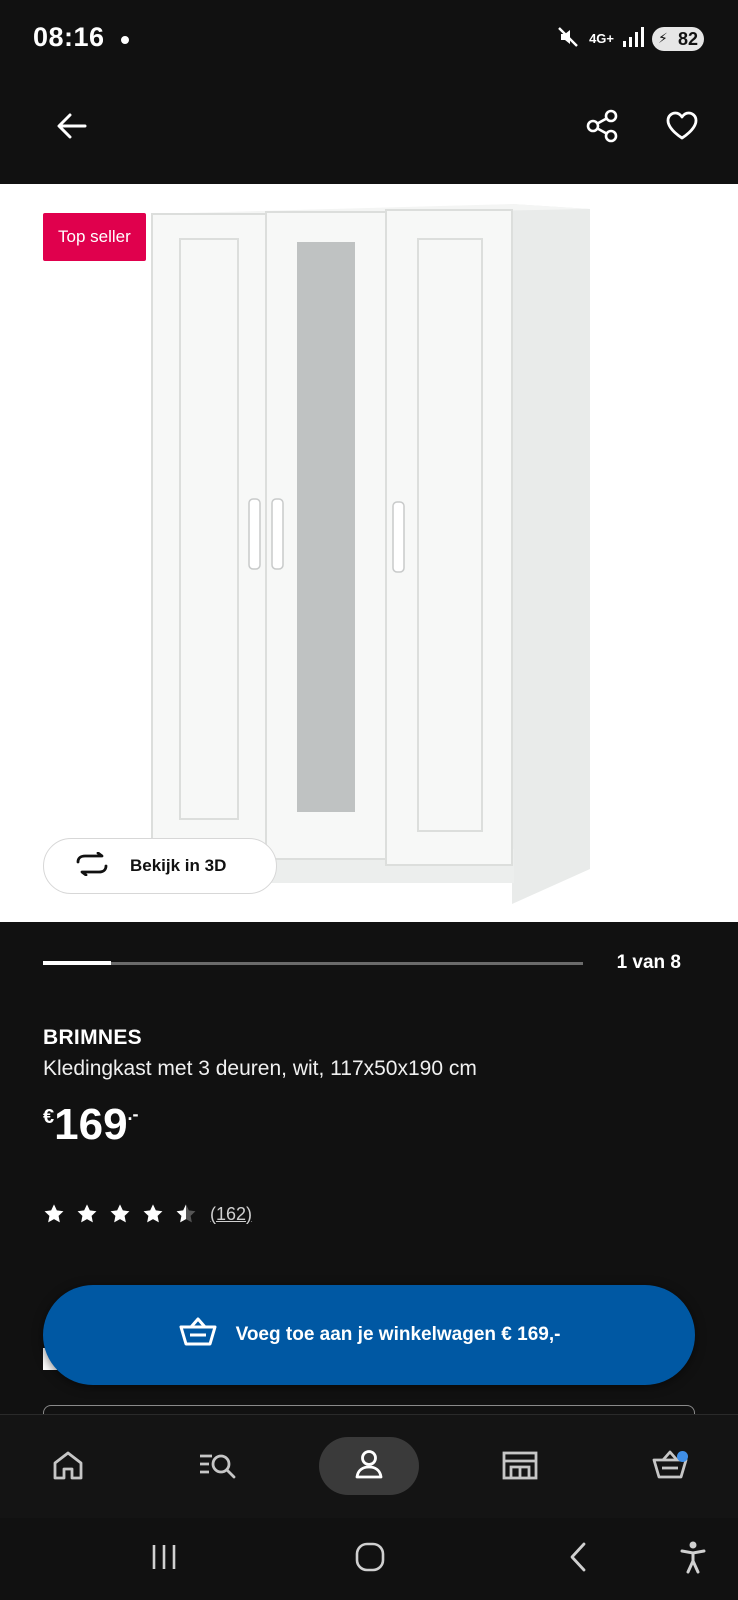 This screenshot has width=738, height=1600. What do you see at coordinates (92, 1037) in the screenshot?
I see `product-name: BRIMNES` at bounding box center [92, 1037].